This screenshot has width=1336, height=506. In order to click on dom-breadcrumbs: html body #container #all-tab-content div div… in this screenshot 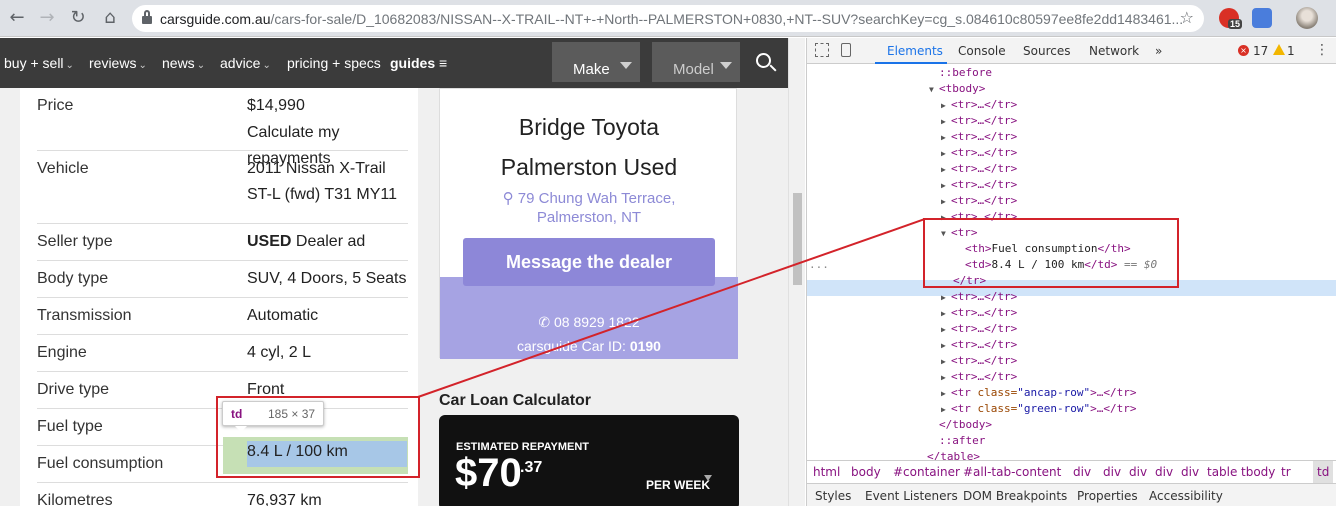, I will do `click(1071, 471)`.